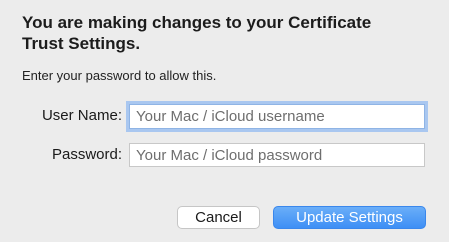 The width and height of the screenshot is (449, 242). Describe the element at coordinates (277, 155) in the screenshot. I see `password-input` at that location.